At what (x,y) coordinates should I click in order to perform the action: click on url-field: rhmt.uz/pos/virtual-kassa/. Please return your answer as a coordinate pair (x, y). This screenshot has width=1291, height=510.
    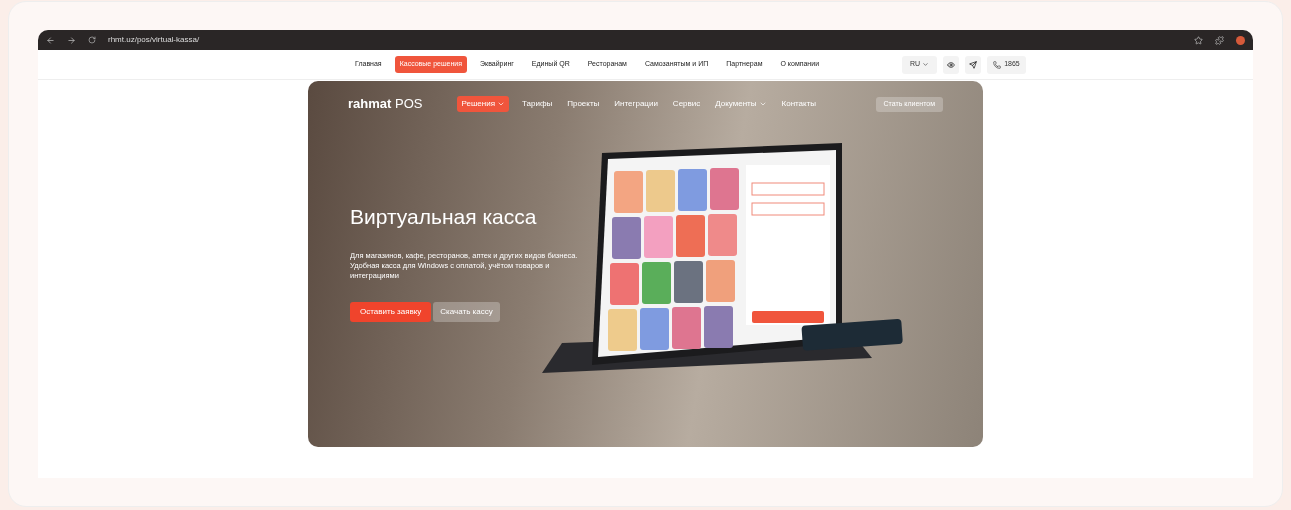
    Looking at the image, I should click on (154, 40).